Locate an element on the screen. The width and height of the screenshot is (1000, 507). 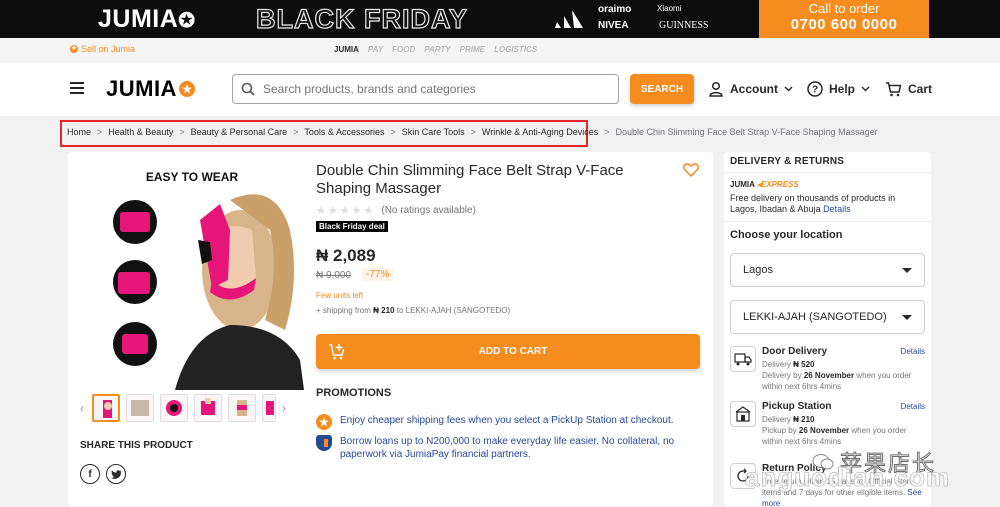
breadcrumb-home: Home is located at coordinates (79, 132).